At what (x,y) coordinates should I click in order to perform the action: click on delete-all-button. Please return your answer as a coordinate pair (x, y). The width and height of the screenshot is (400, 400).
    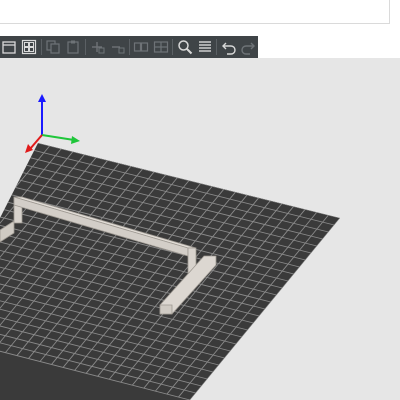
    Looking at the image, I should click on (9, 47).